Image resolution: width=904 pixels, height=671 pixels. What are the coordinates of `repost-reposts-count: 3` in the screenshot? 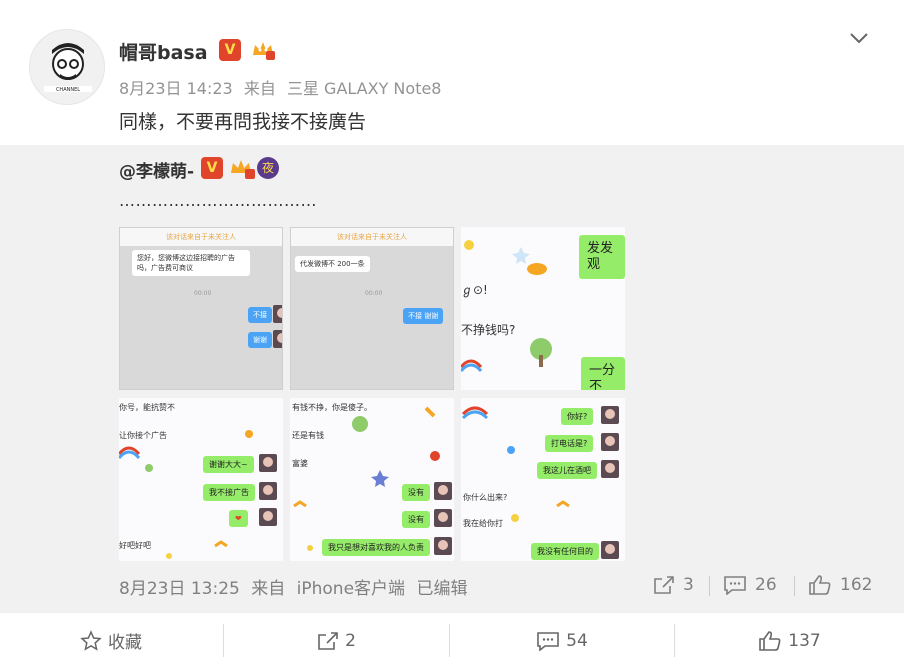 It's located at (688, 585).